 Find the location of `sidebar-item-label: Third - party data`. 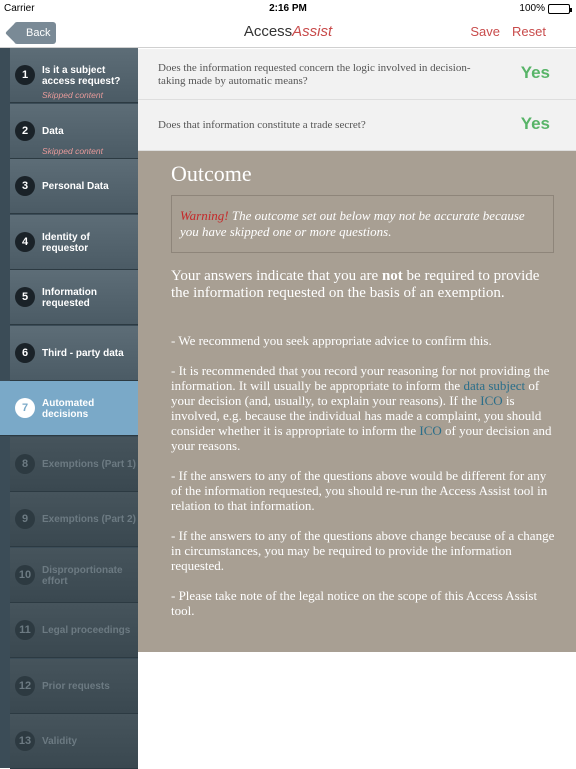

sidebar-item-label: Third - party data is located at coordinates (83, 353).